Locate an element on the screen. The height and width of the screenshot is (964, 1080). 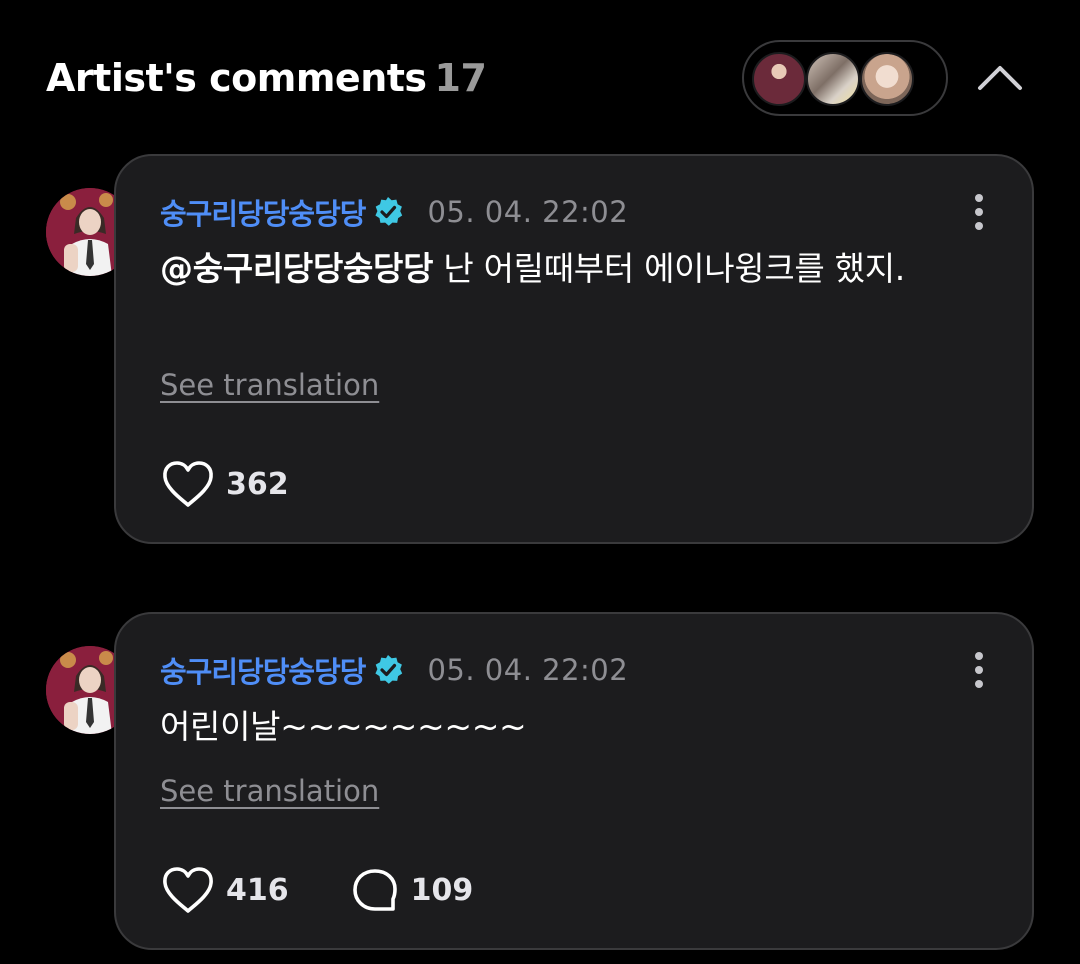
reply-button: 109 is located at coordinates (411, 890).